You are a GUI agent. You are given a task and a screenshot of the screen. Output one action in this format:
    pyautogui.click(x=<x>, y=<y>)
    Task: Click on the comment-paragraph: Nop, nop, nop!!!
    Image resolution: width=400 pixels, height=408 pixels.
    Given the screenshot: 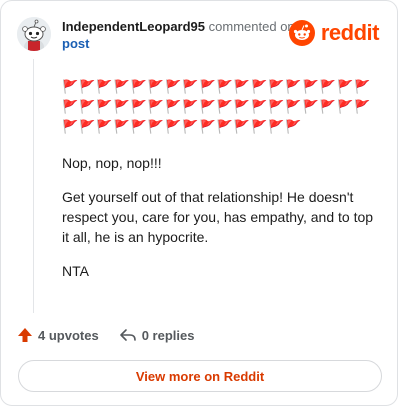 What is the action you would take?
    pyautogui.click(x=112, y=163)
    